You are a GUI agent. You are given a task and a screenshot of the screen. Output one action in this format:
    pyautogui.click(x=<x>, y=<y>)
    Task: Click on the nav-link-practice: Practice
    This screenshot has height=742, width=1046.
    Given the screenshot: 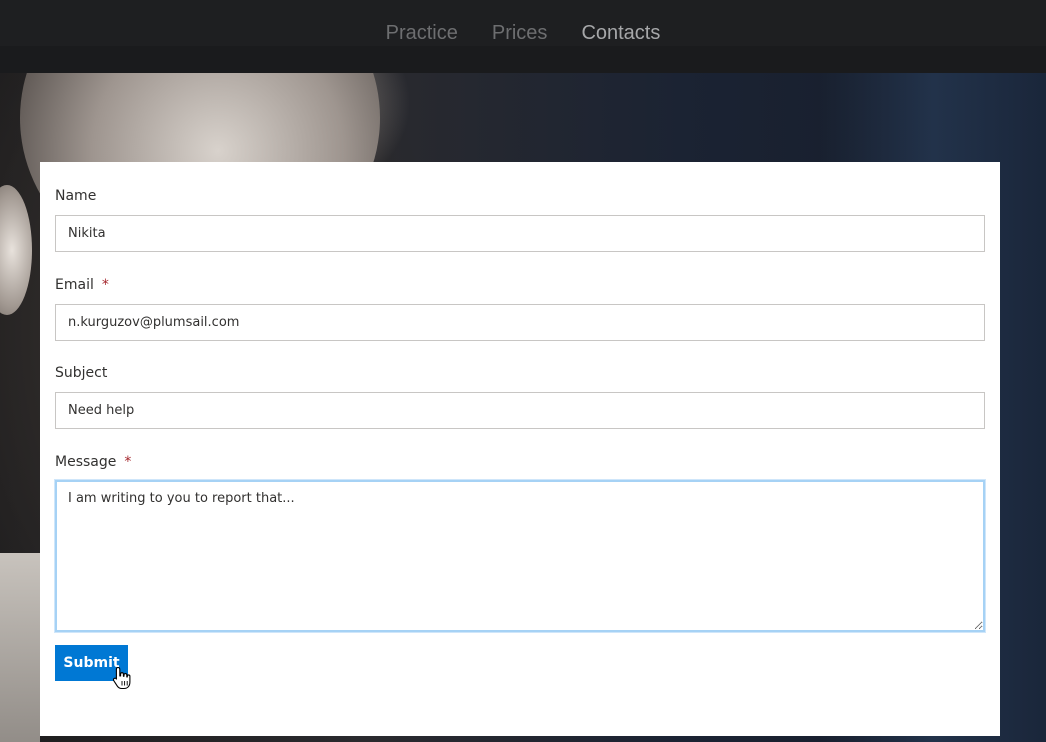 What is the action you would take?
    pyautogui.click(x=422, y=33)
    